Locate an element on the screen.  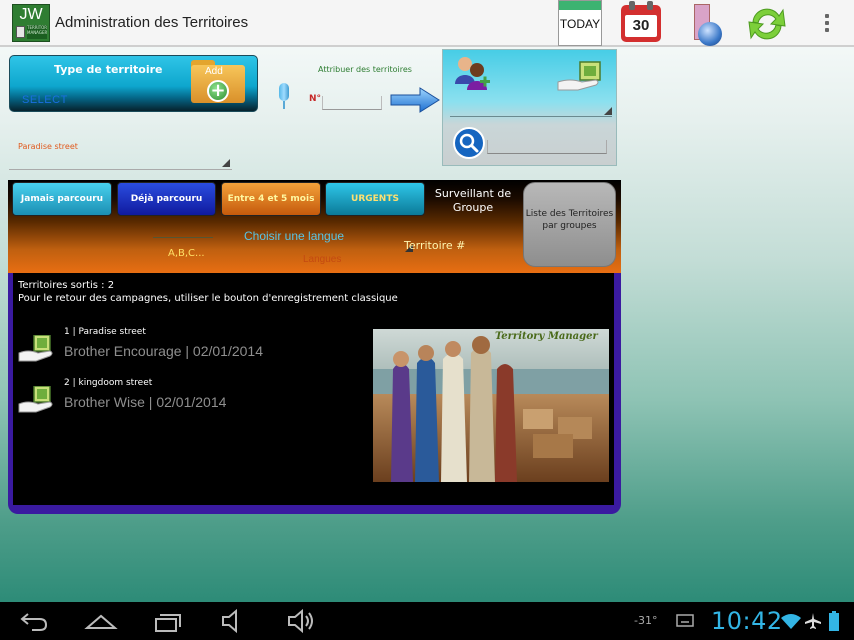
sync-button is located at coordinates (767, 24).